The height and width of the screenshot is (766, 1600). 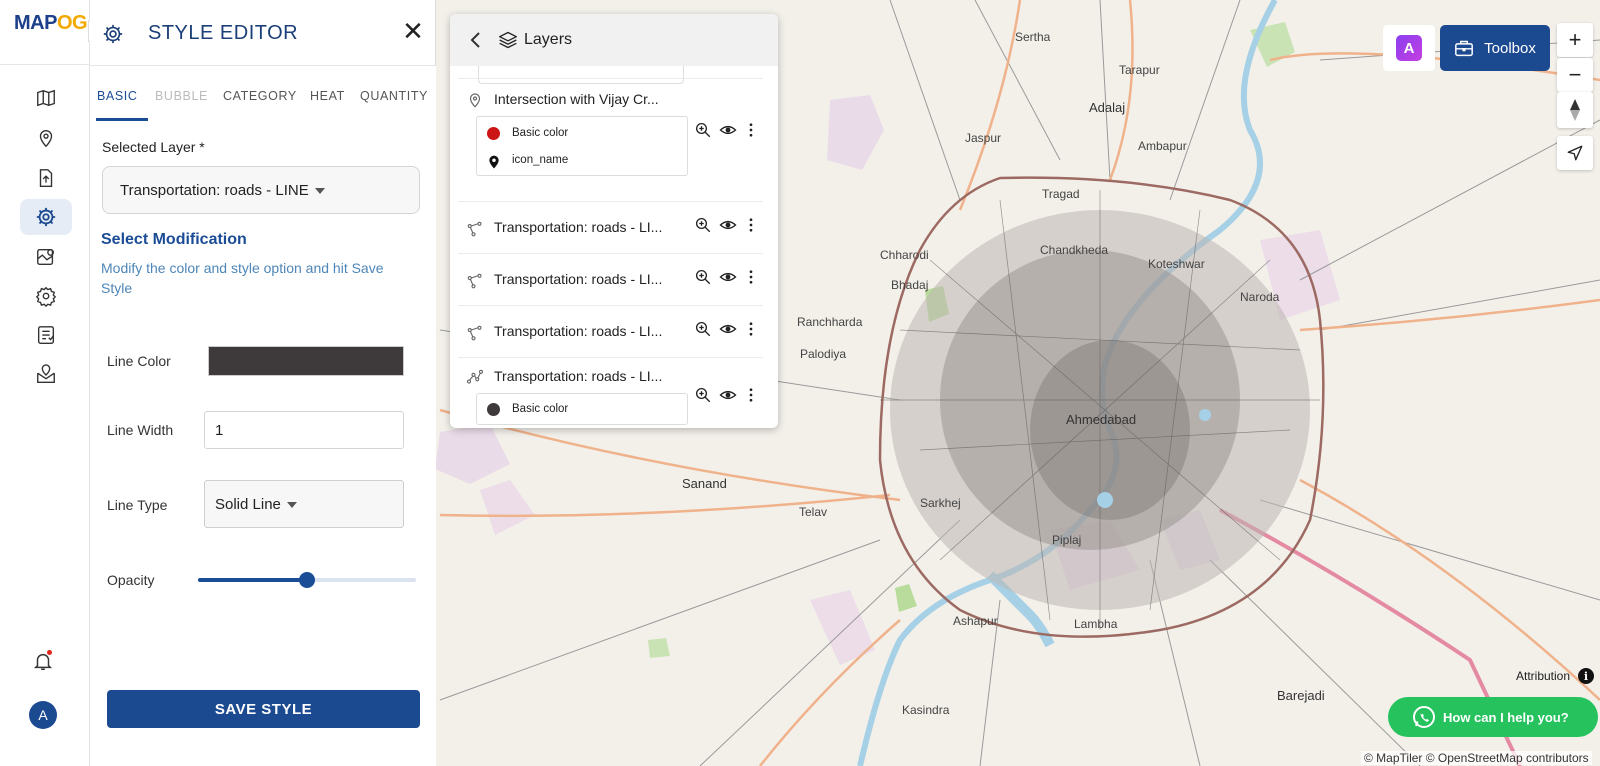 What do you see at coordinates (394, 96) in the screenshot?
I see `tab-quantity: QUANTITY` at bounding box center [394, 96].